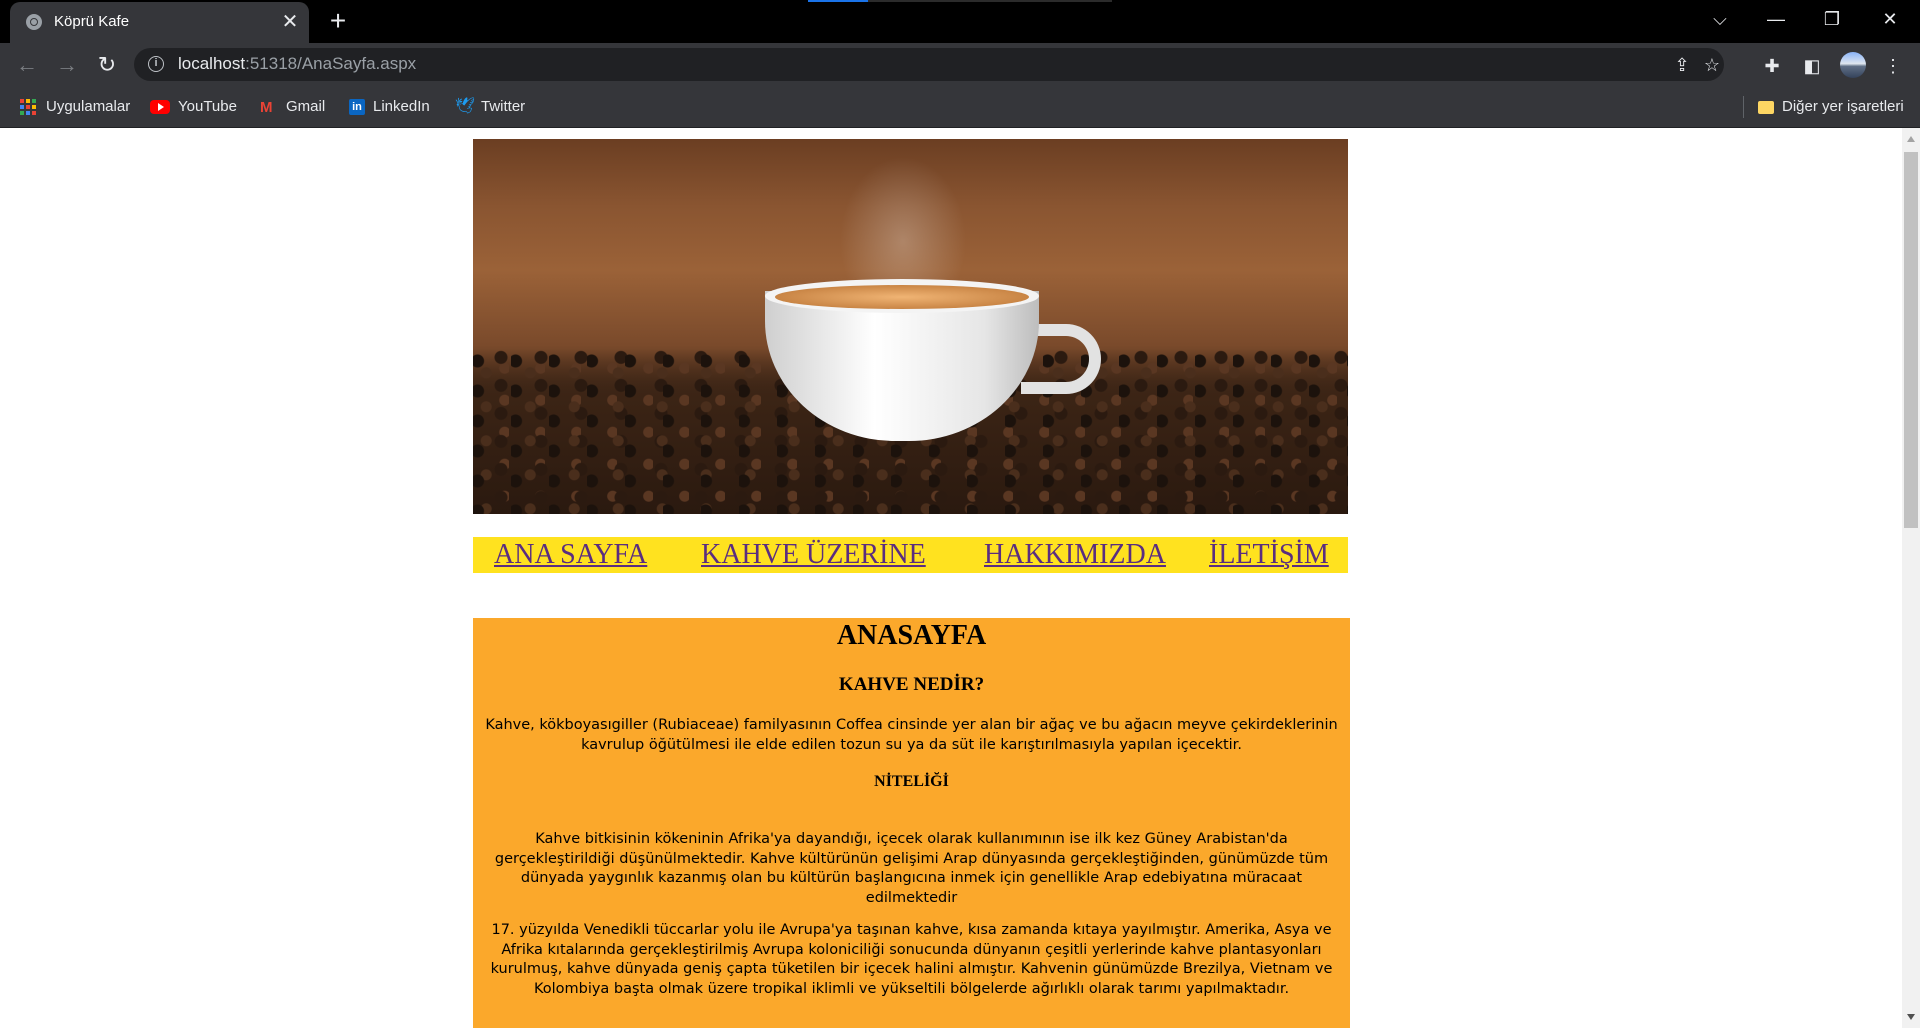  Describe the element at coordinates (813, 555) in the screenshot. I see `nav-about-coffee-link: KAHVE ÜZERİNE` at that location.